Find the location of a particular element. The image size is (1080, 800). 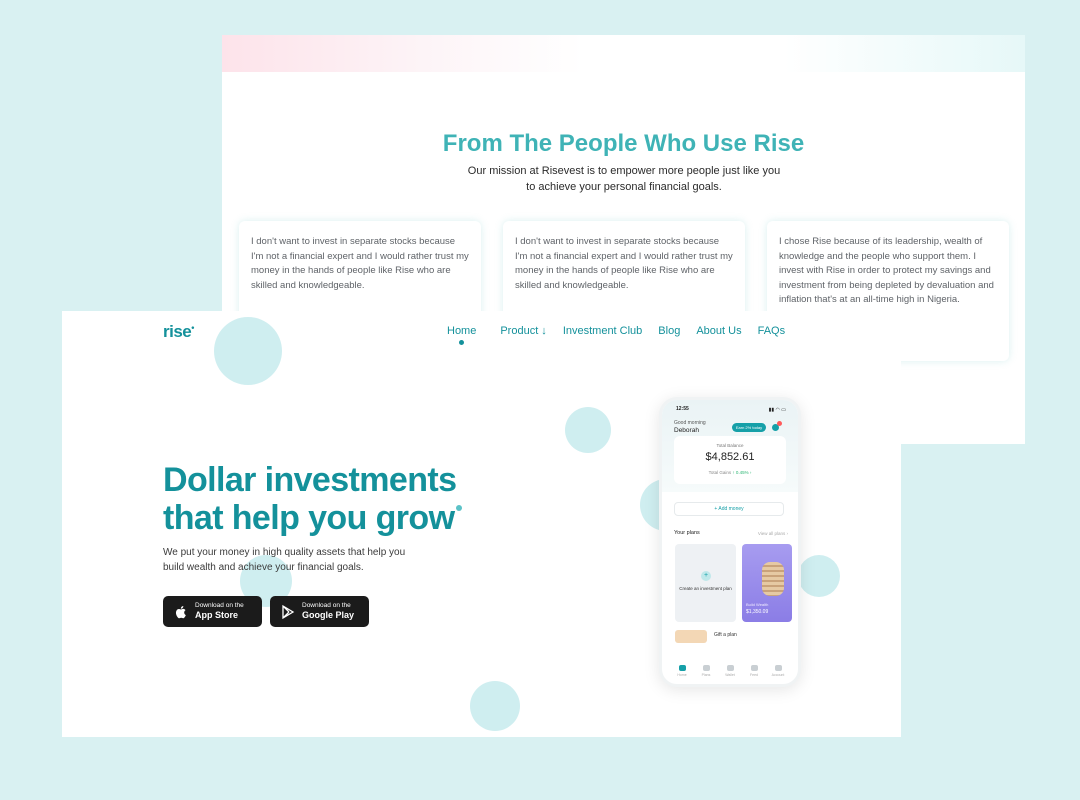

tab-account: Account is located at coordinates (778, 671).